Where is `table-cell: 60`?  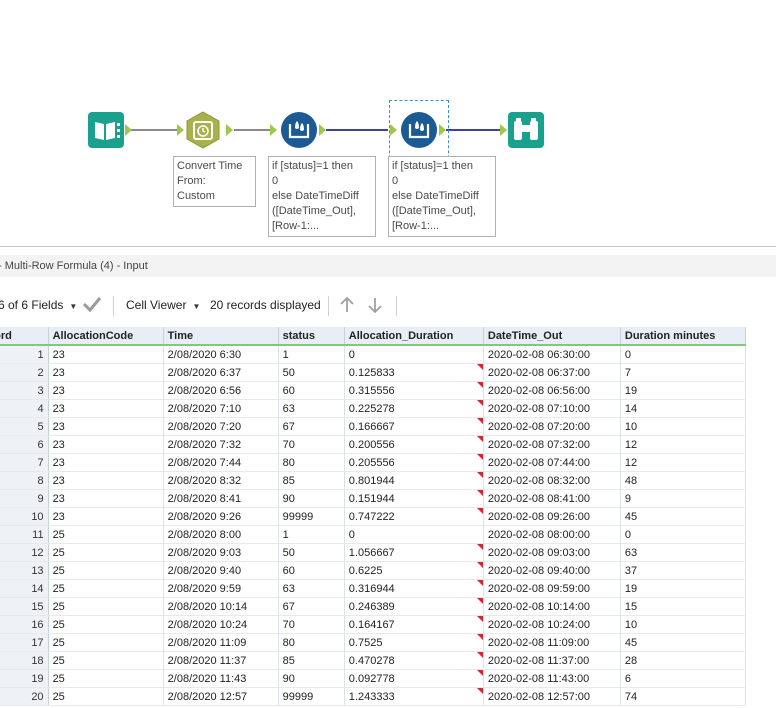
table-cell: 60 is located at coordinates (311, 570).